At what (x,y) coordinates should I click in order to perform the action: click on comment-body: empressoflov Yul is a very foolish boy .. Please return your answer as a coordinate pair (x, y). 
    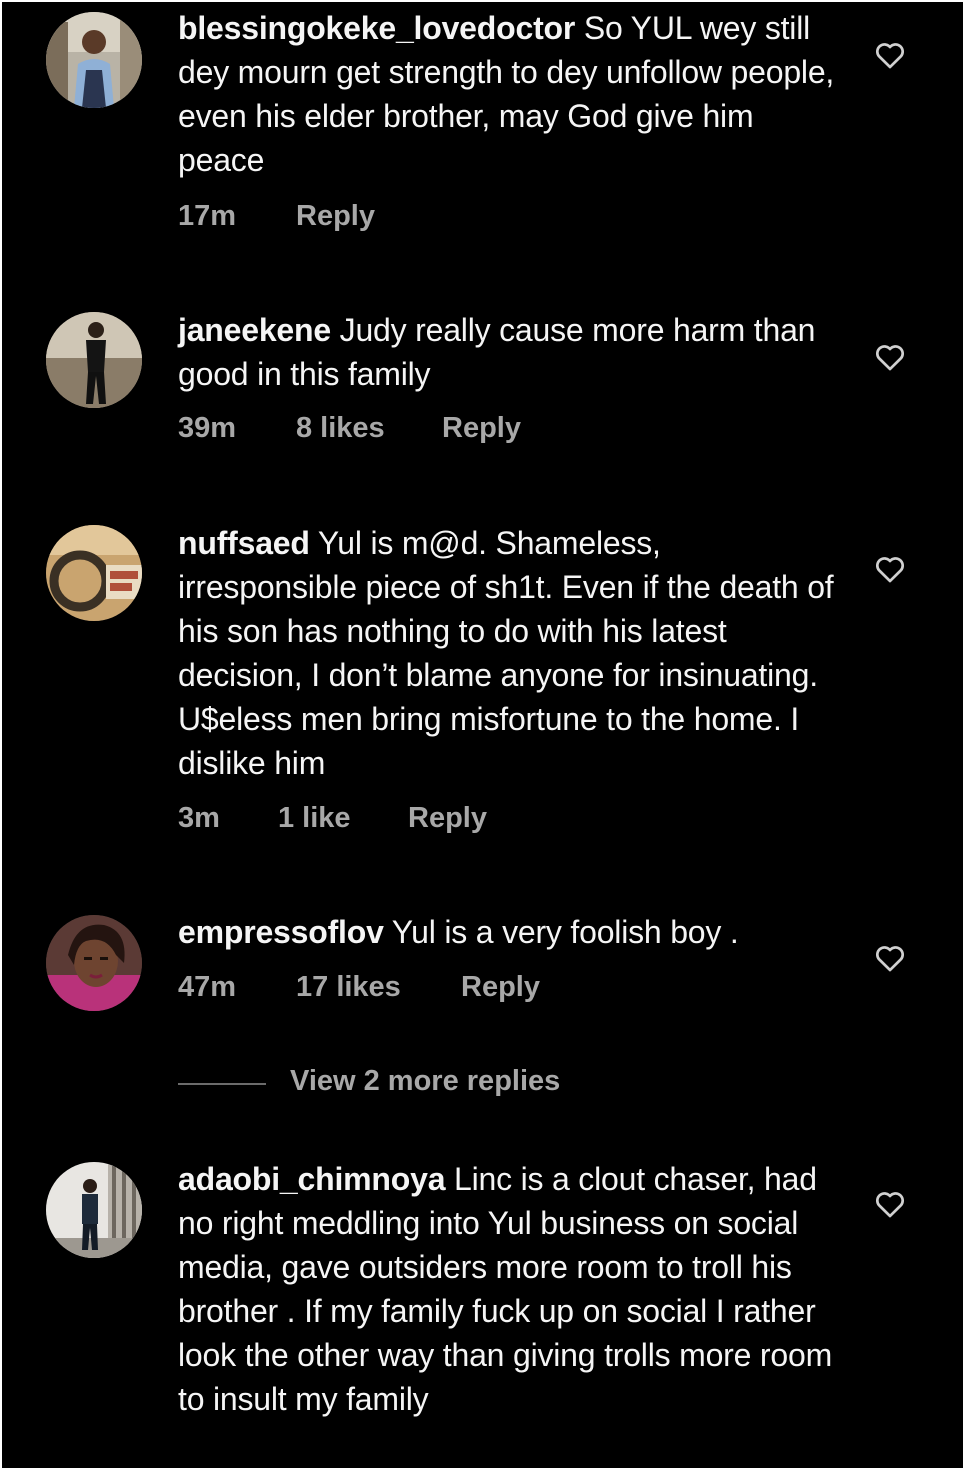
    Looking at the image, I should click on (513, 932).